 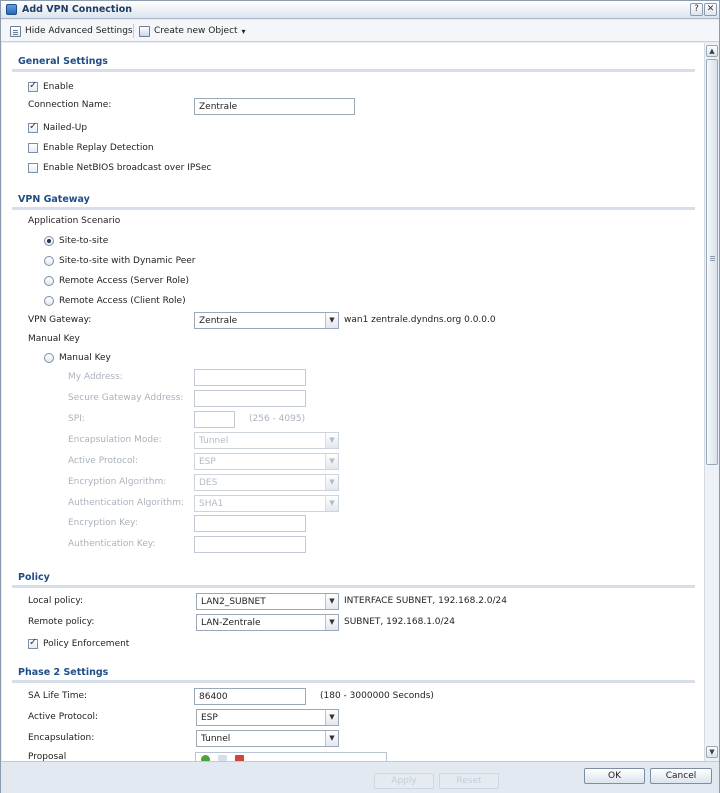 I want to click on authentication-algorithm-select: SHA1 ▼, so click(x=266, y=503).